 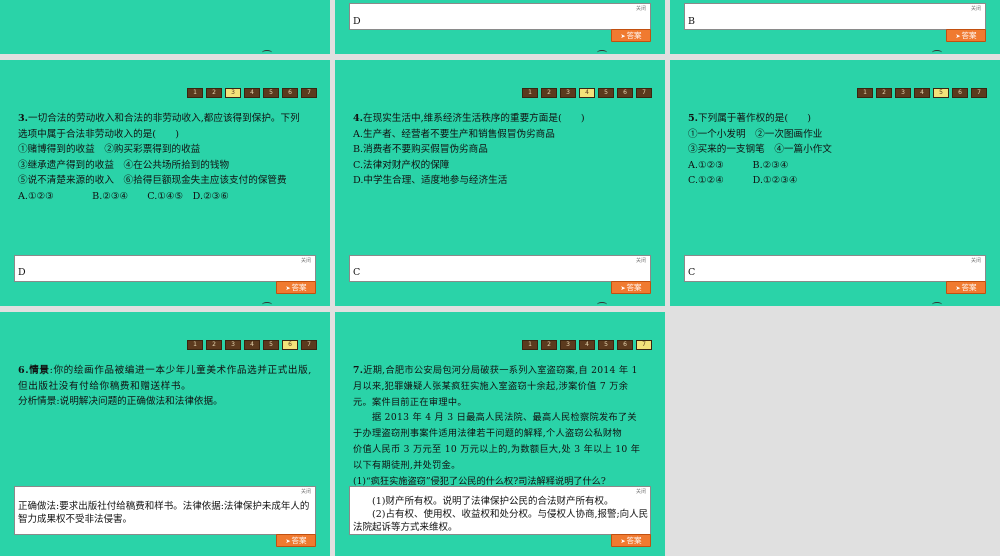 I want to click on slide-3-partial: 关闭 B ➤答案, so click(x=835, y=27).